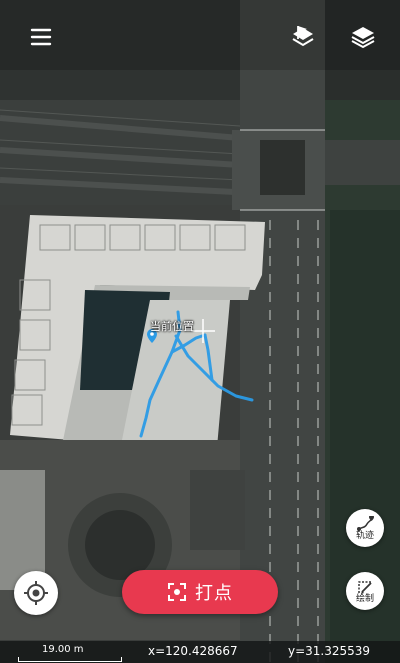 This screenshot has width=400, height=663. I want to click on locate-target-icon, so click(36, 593).